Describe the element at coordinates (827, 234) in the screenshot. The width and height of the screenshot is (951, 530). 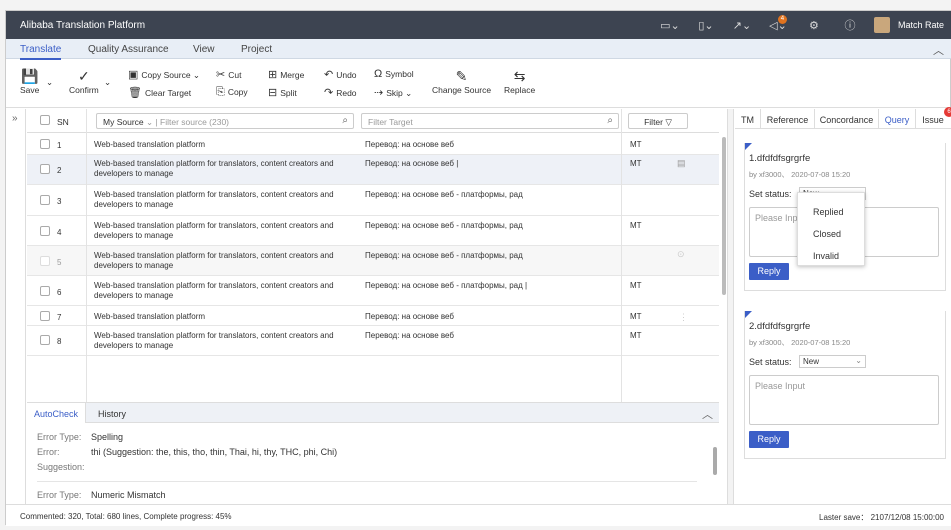
I see `option-closed: Closed` at that location.